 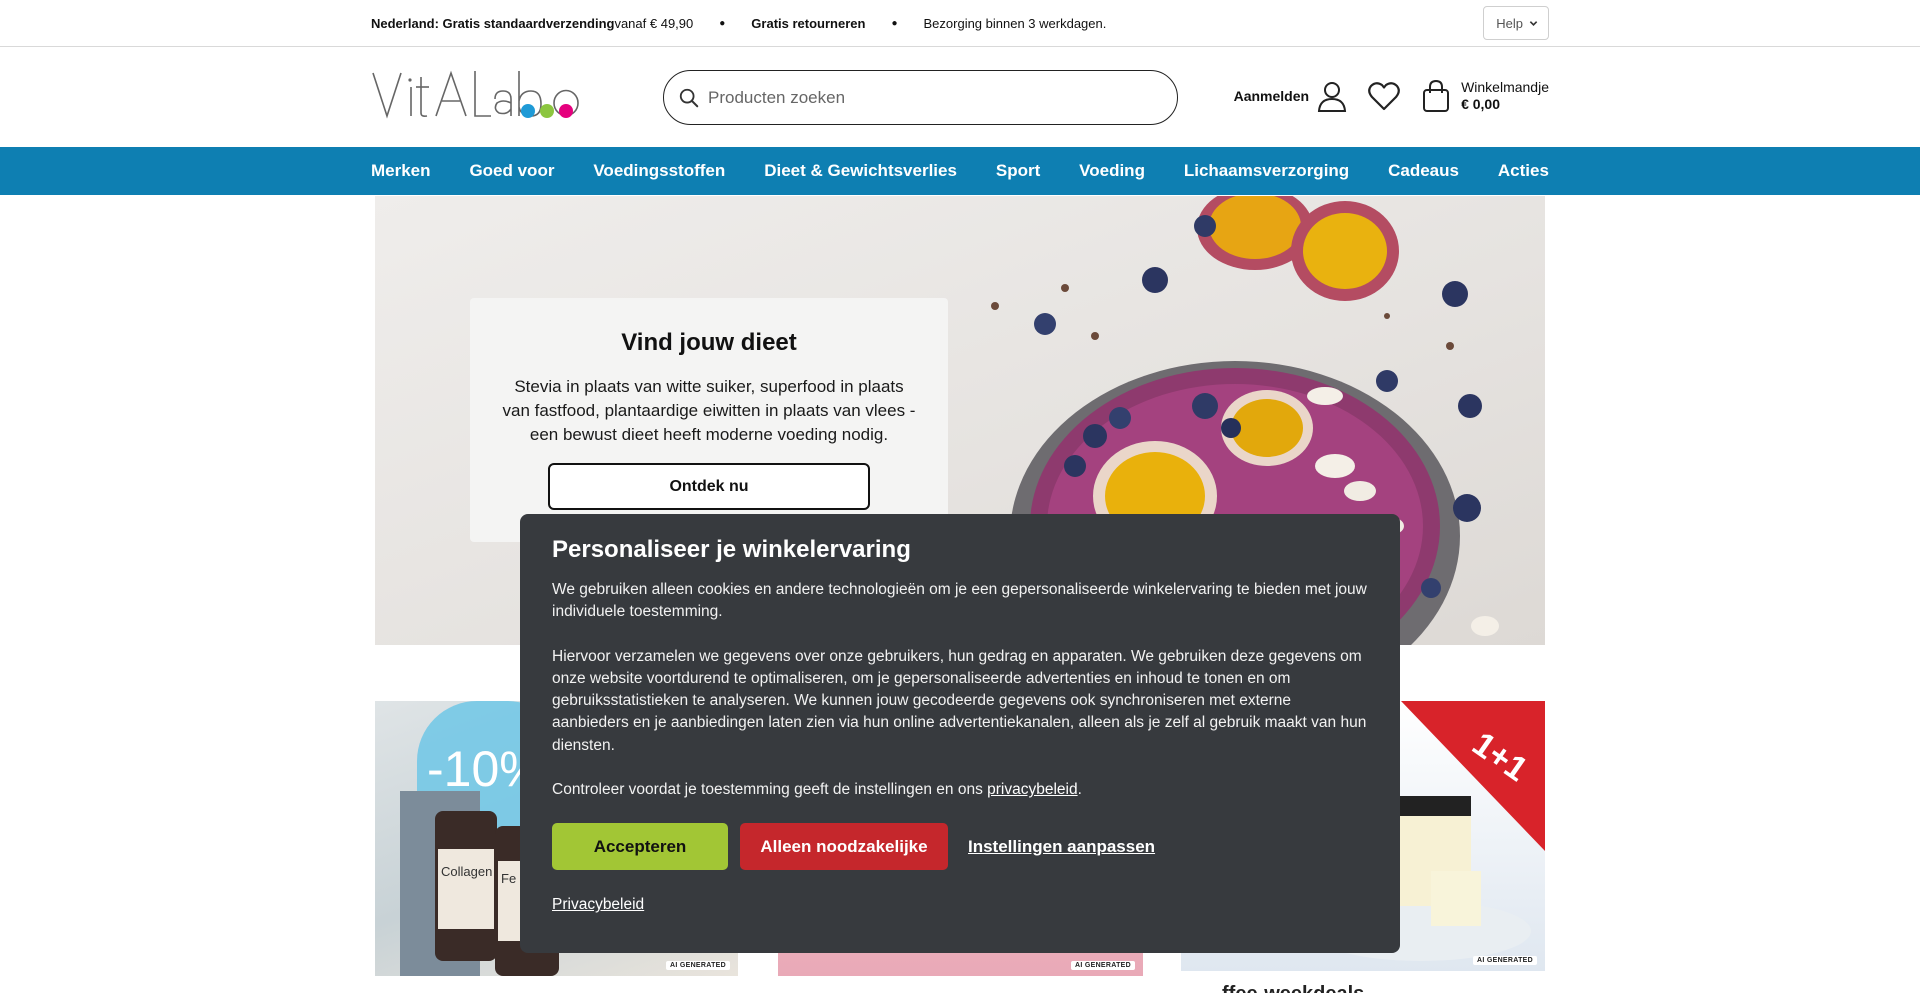 I want to click on cart-total: € 0,00, so click(x=1480, y=104).